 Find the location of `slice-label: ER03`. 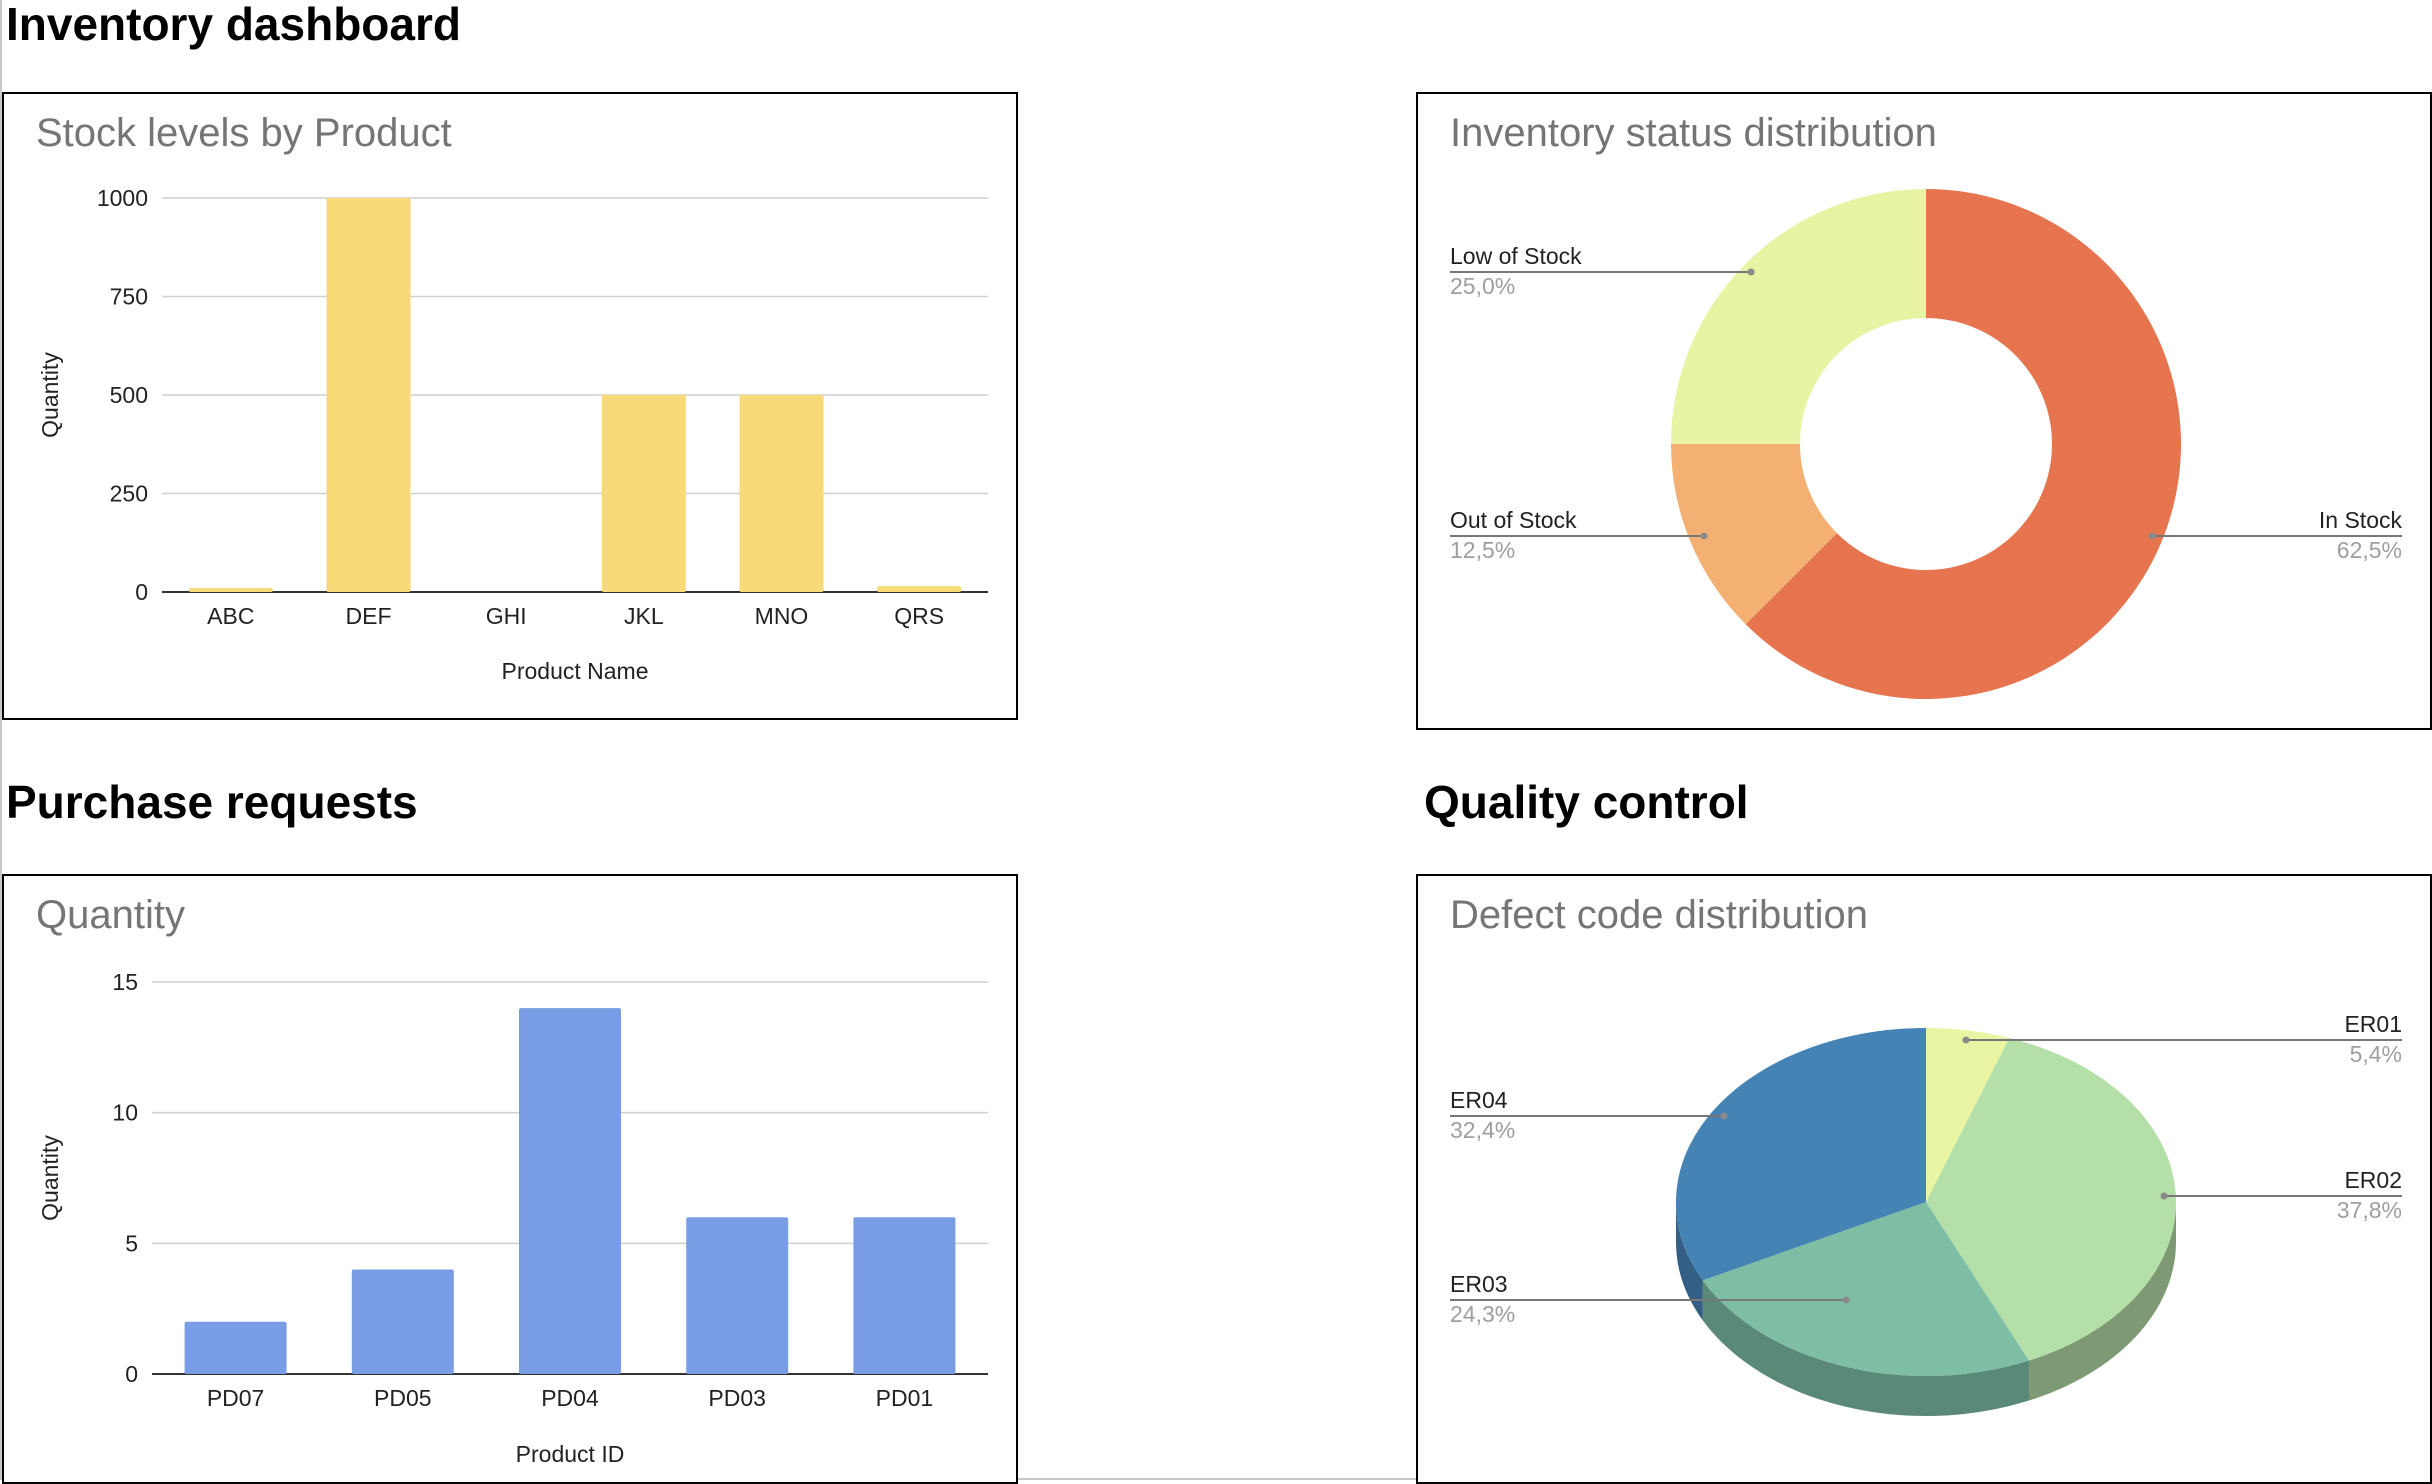

slice-label: ER03 is located at coordinates (1479, 1284).